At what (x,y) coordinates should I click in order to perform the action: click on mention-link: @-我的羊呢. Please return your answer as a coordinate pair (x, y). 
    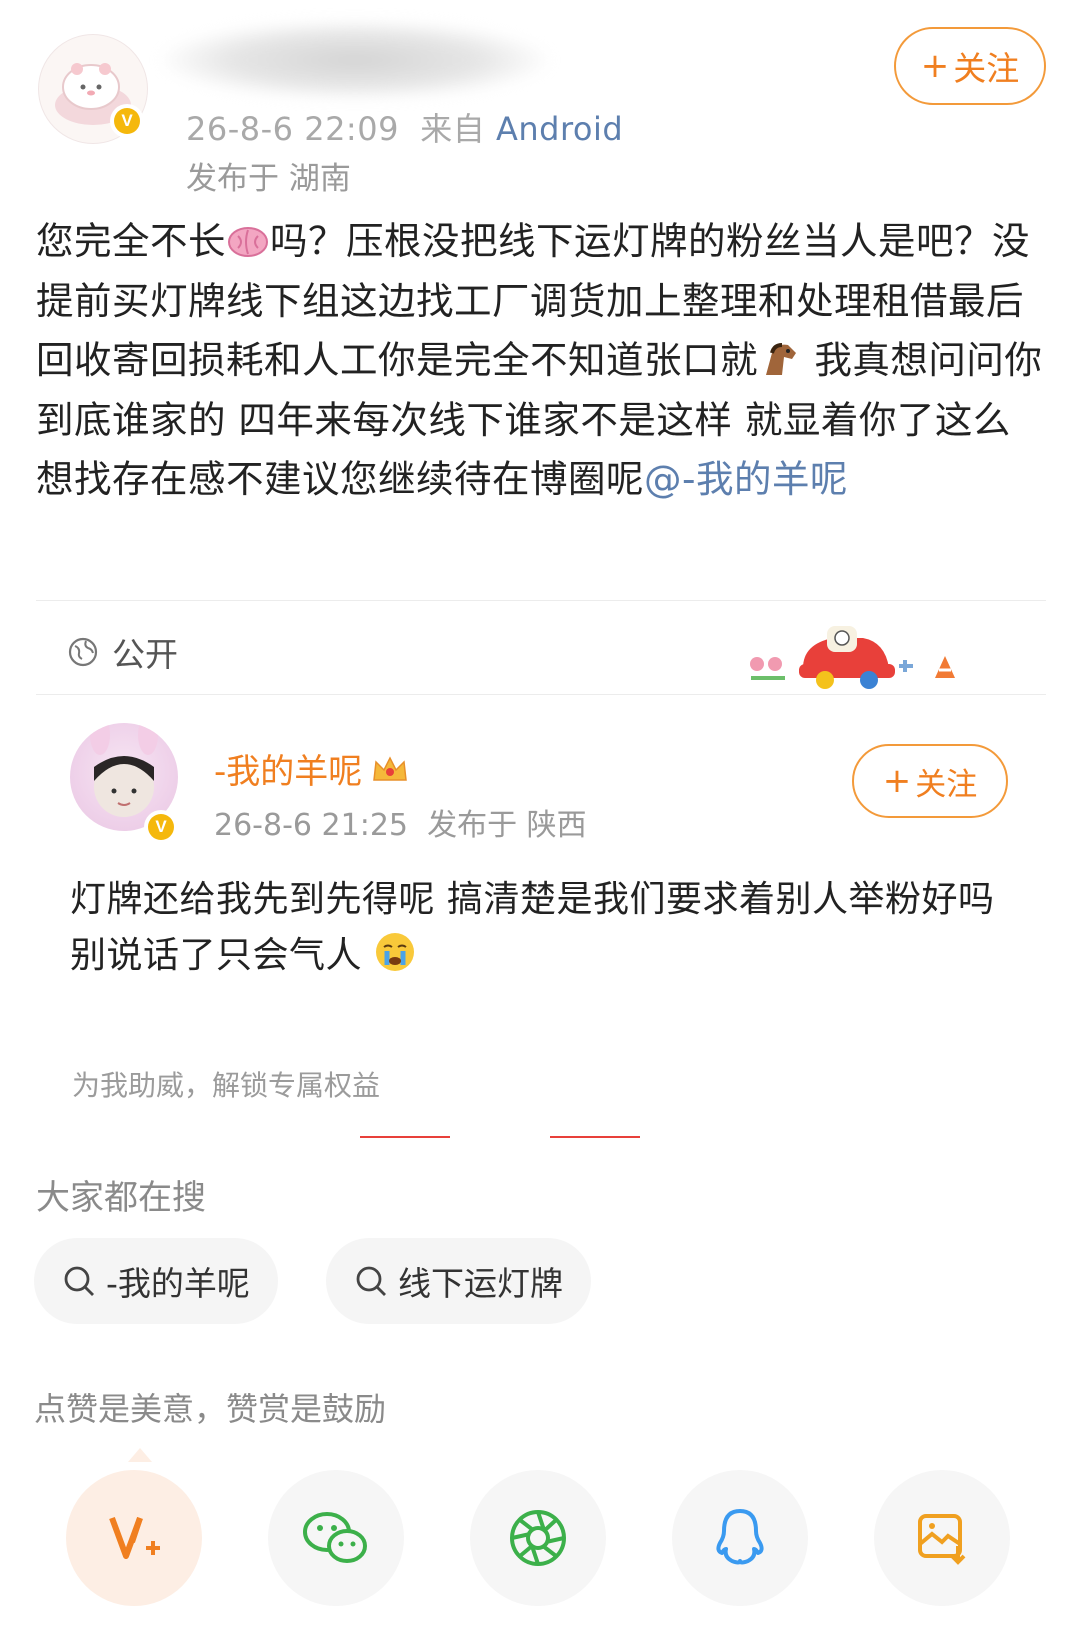
    Looking at the image, I should click on (746, 479).